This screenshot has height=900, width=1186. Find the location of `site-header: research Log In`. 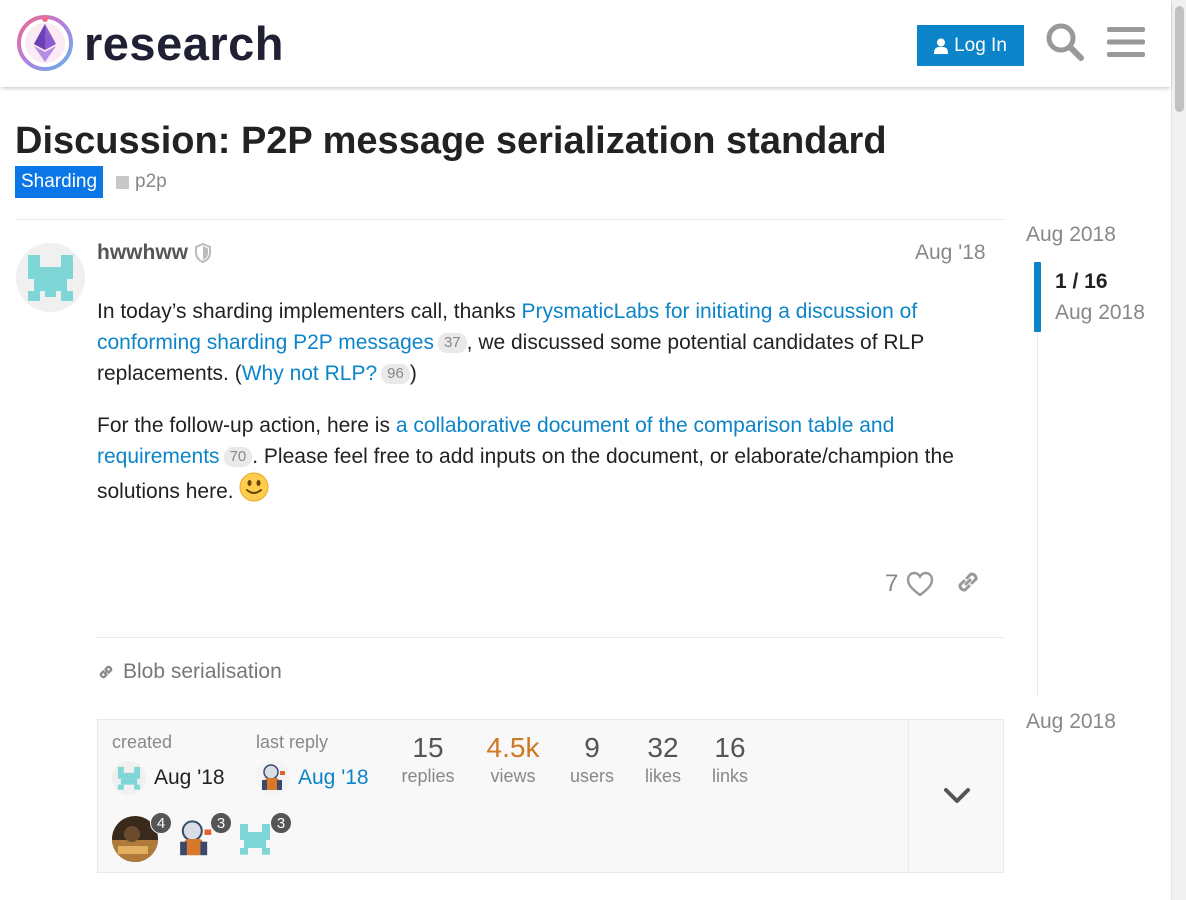

site-header: research Log In is located at coordinates (585, 43).